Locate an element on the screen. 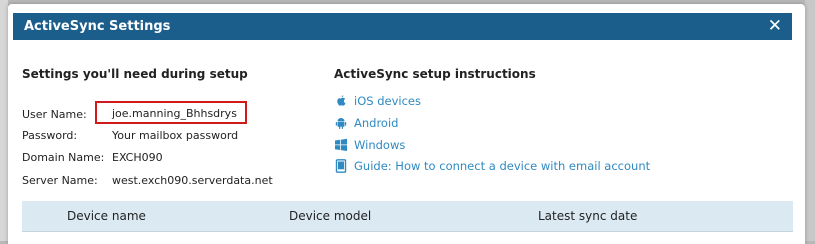 Image resolution: width=815 pixels, height=244 pixels. background-page-left is located at coordinates (4, 120).